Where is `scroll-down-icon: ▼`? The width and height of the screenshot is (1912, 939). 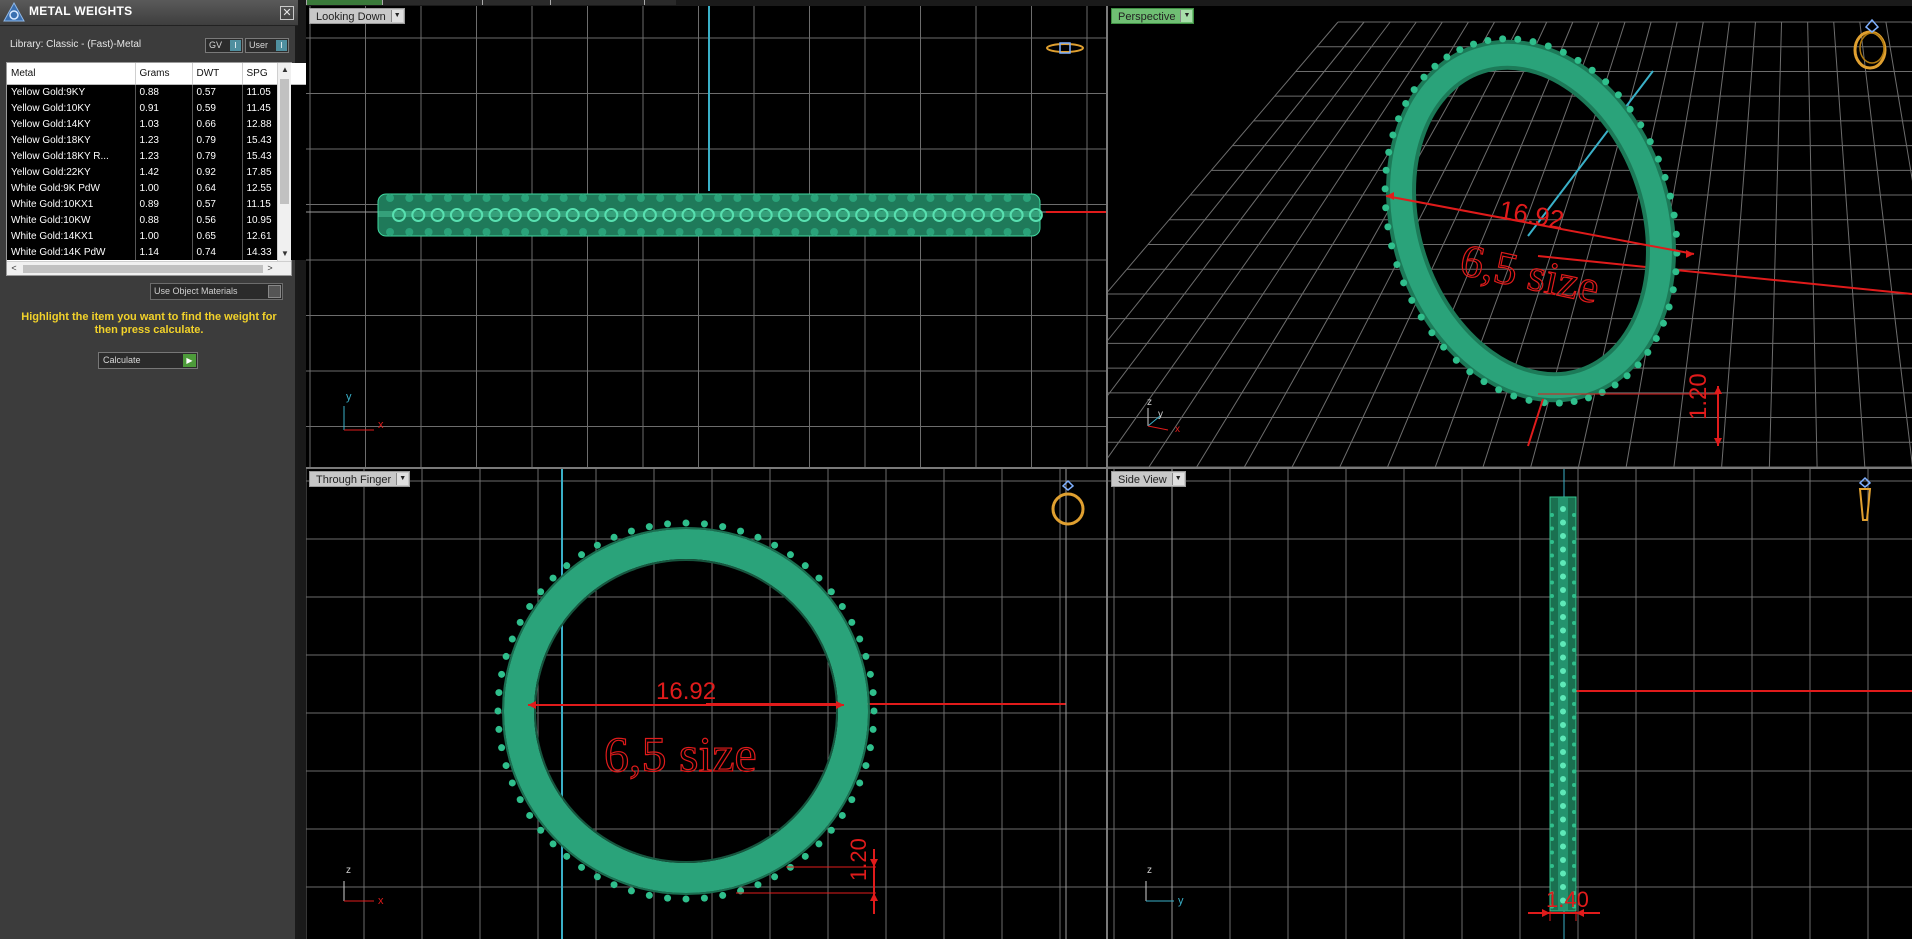
scroll-down-icon: ▼ is located at coordinates (285, 254).